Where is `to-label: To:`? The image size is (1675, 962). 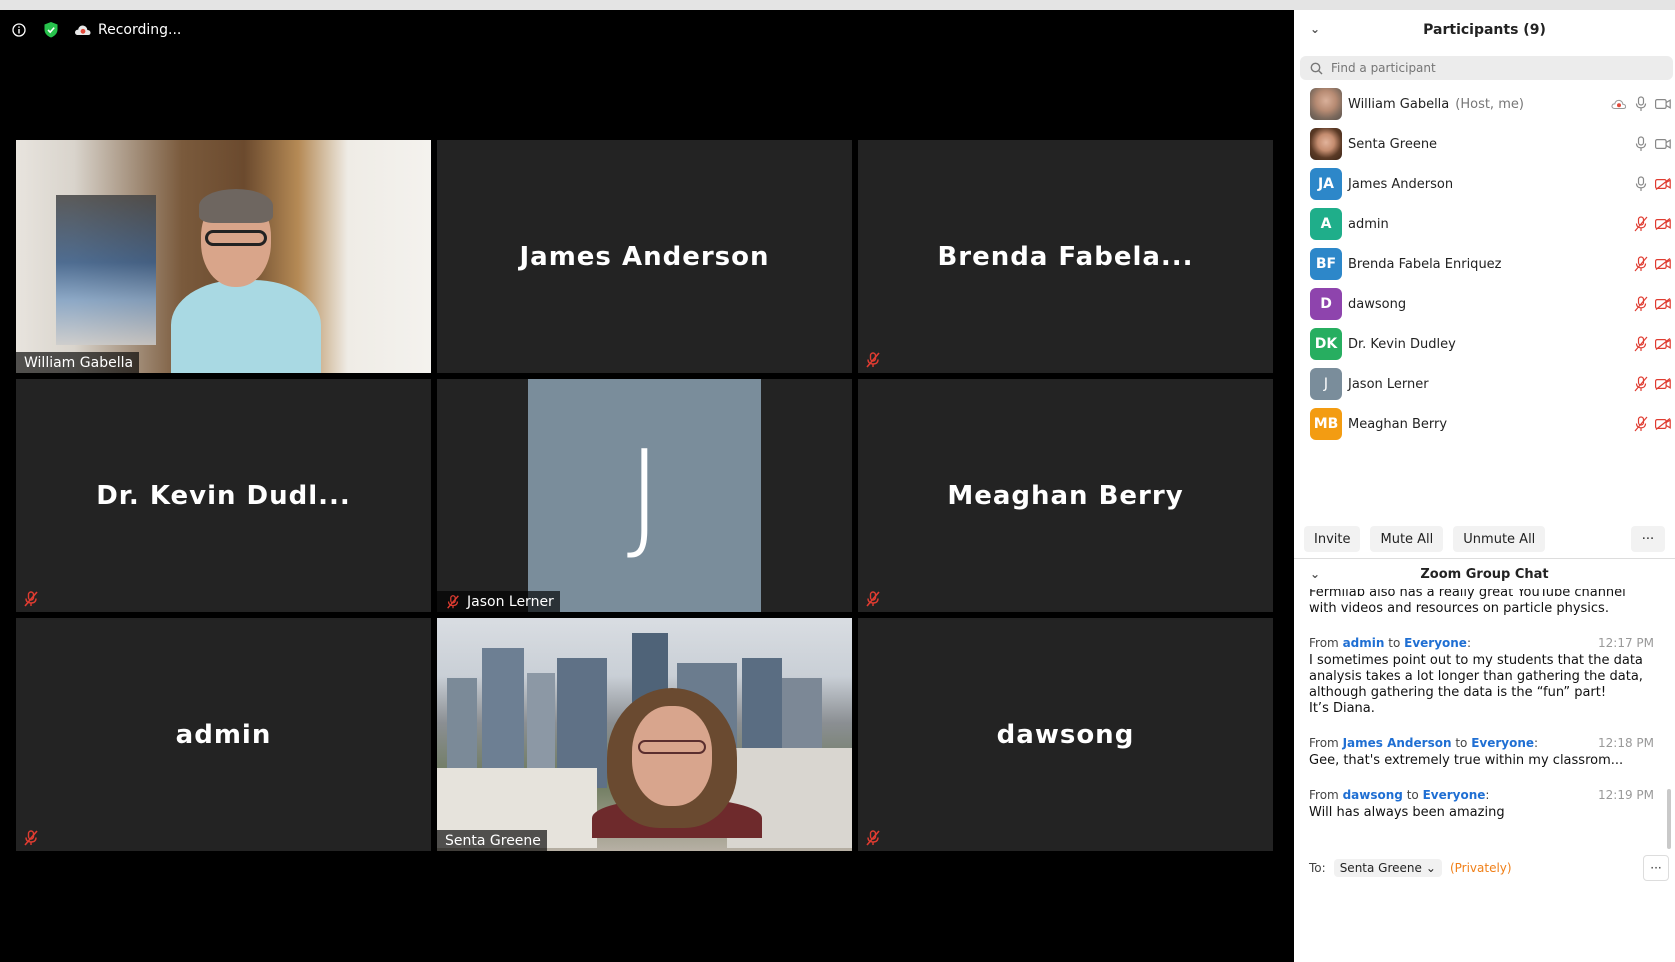 to-label: To: is located at coordinates (1317, 868).